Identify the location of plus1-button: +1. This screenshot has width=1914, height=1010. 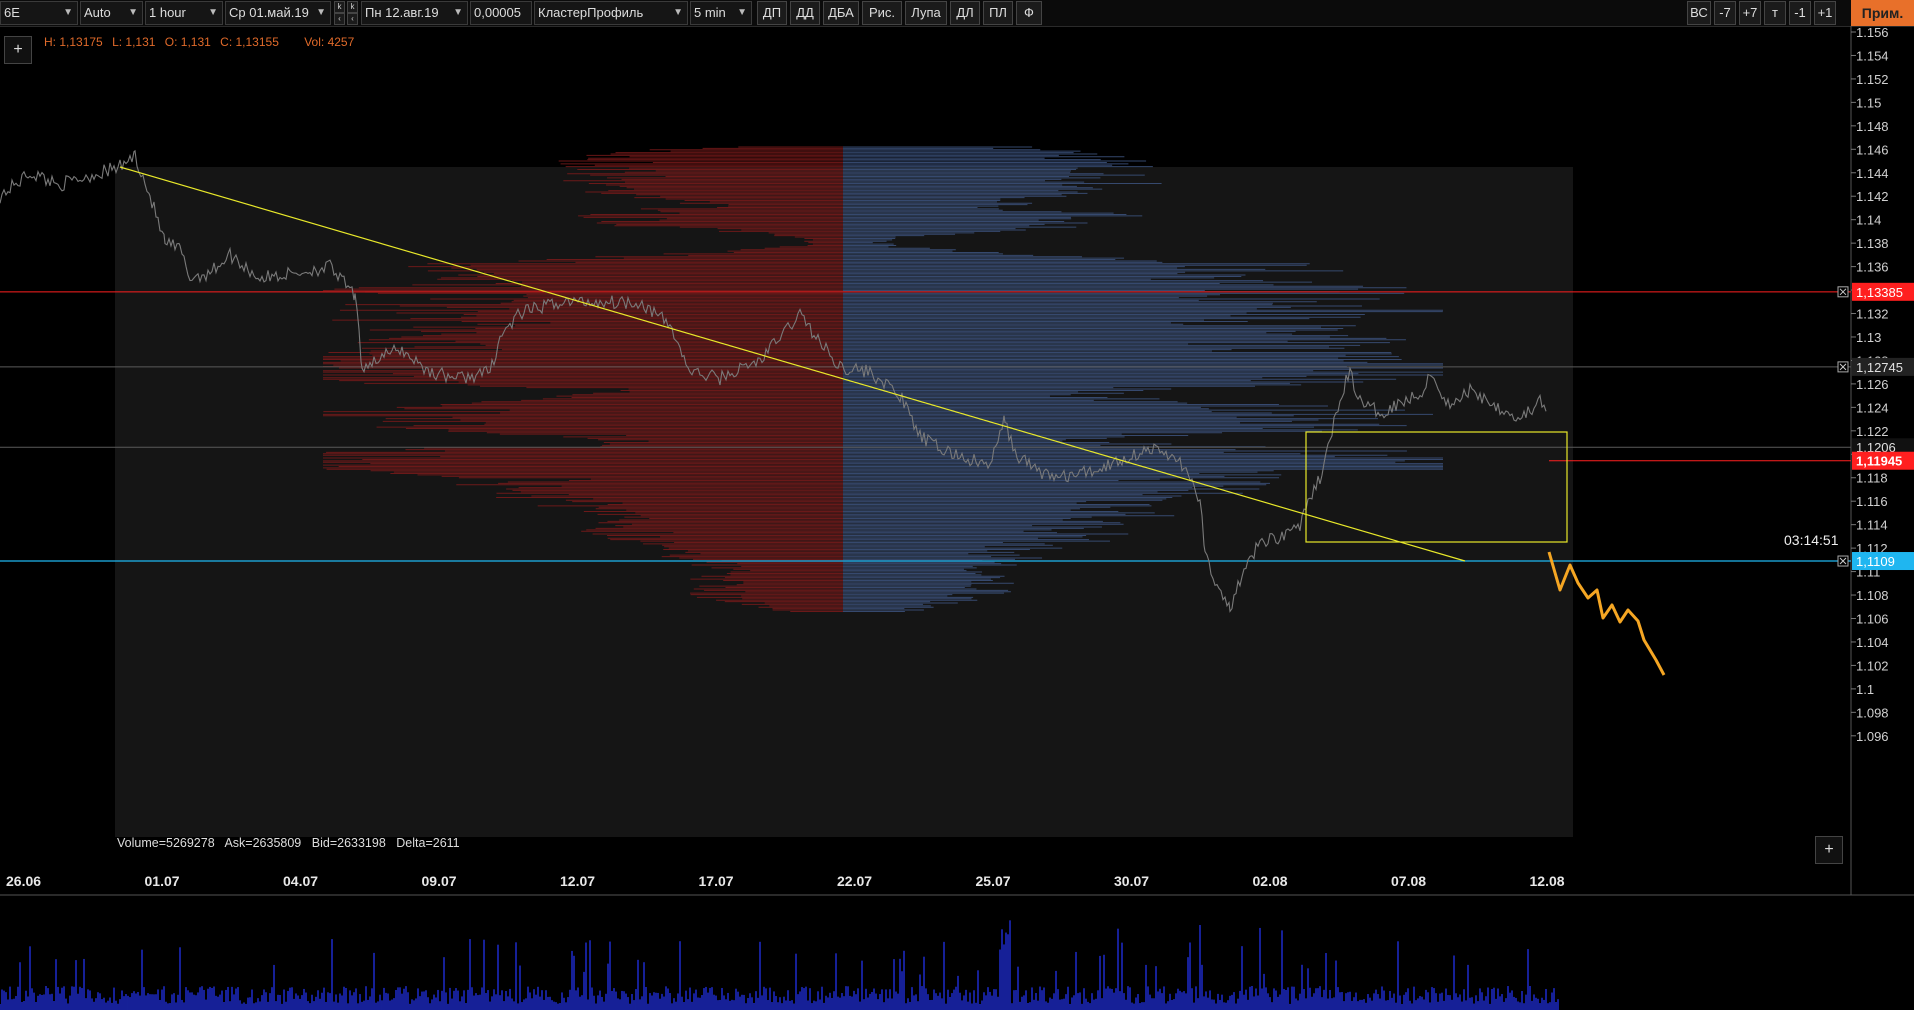
(1825, 13).